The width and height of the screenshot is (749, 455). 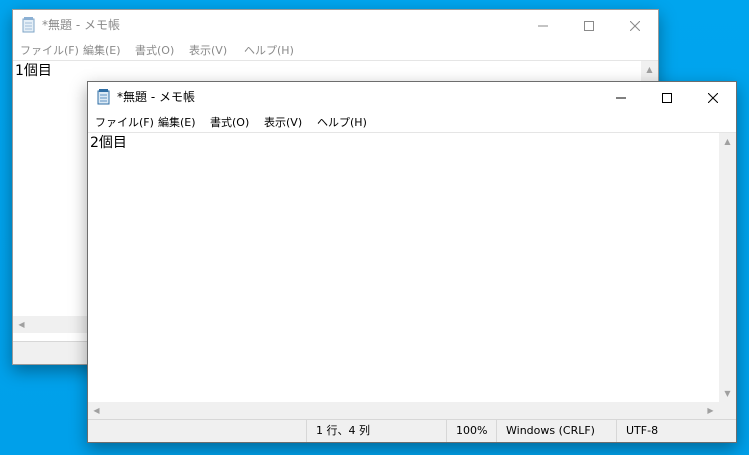 I want to click on status-encoding-text: UTF-8, so click(x=642, y=430).